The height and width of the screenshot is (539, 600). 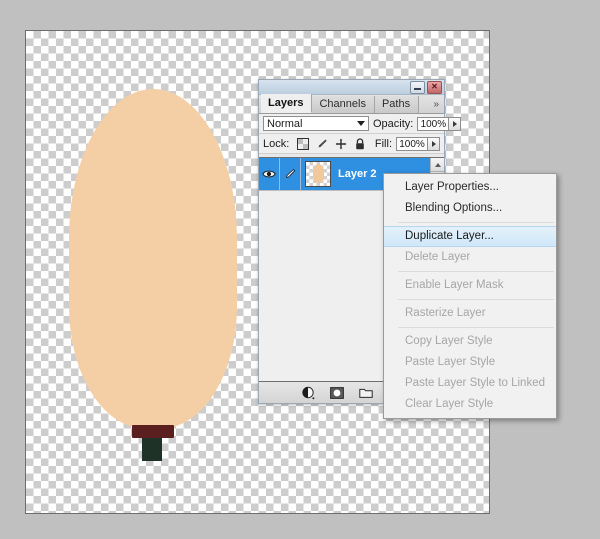 What do you see at coordinates (438, 104) in the screenshot?
I see `tabs-overflow-icon: »` at bounding box center [438, 104].